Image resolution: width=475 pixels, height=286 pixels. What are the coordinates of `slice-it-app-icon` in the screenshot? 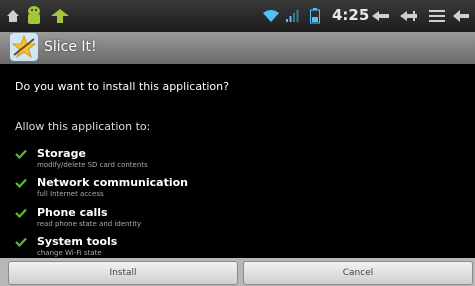 It's located at (24, 47).